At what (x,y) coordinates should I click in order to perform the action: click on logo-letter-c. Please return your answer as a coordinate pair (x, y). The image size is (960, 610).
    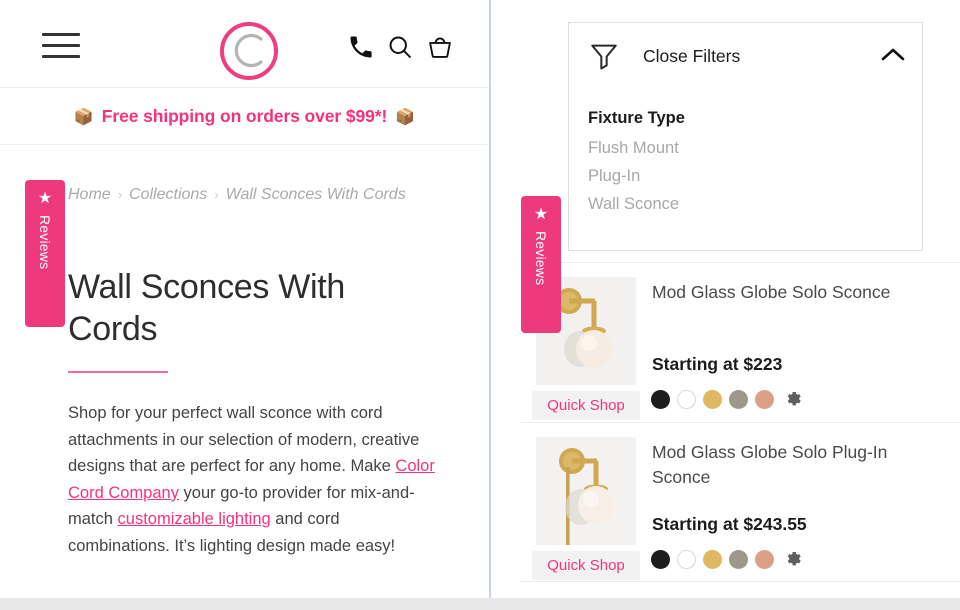
    Looking at the image, I should click on (249, 50).